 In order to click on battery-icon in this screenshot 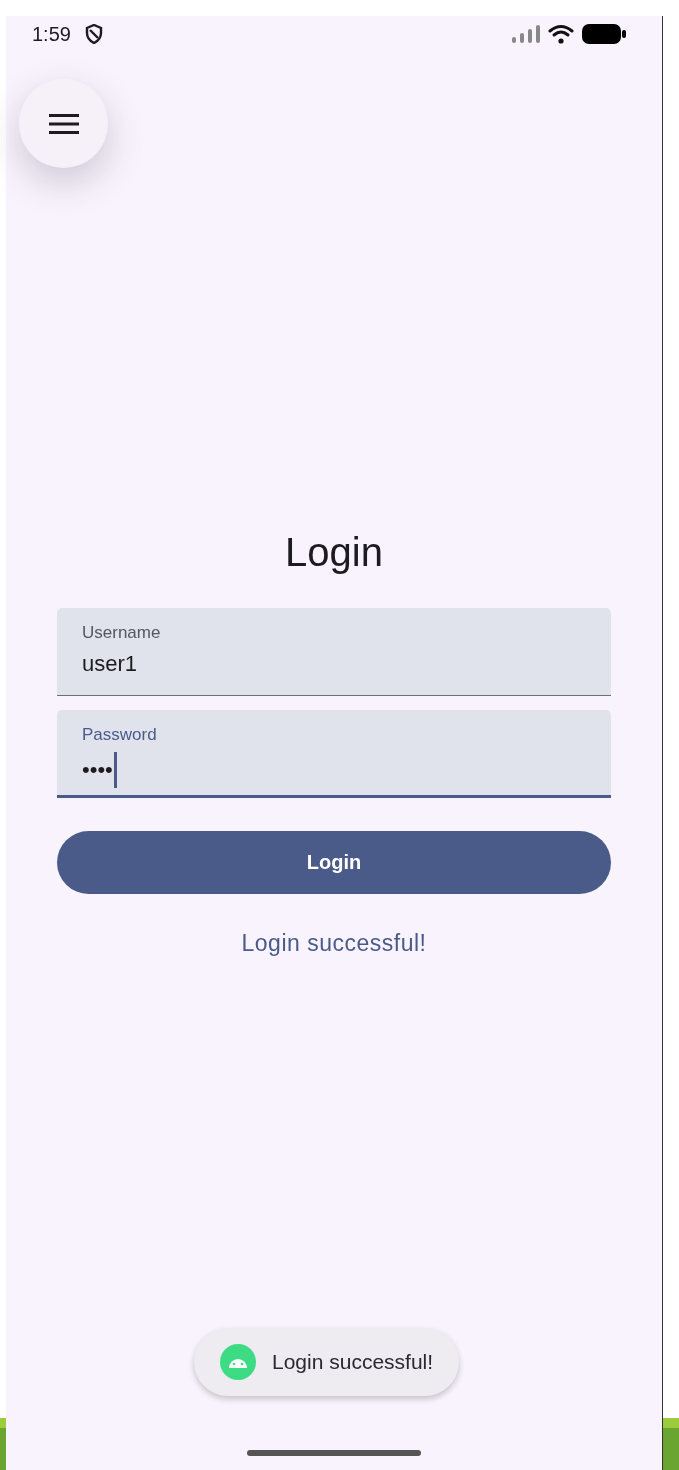, I will do `click(604, 34)`.